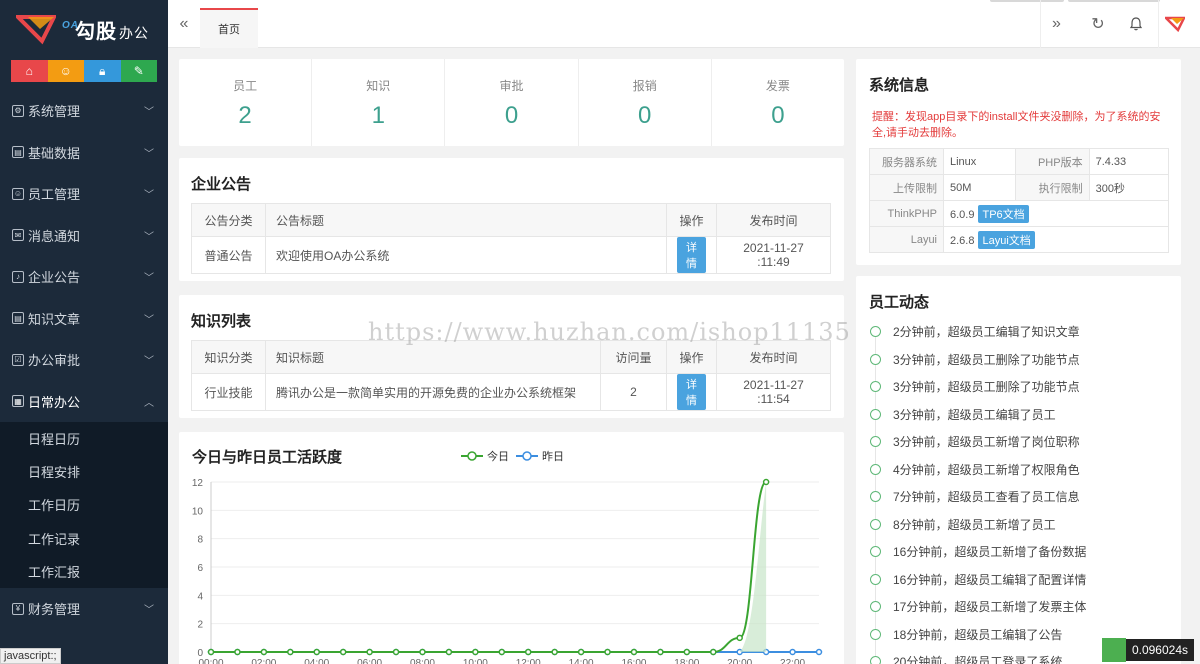  I want to click on legend-marker, so click(527, 456).